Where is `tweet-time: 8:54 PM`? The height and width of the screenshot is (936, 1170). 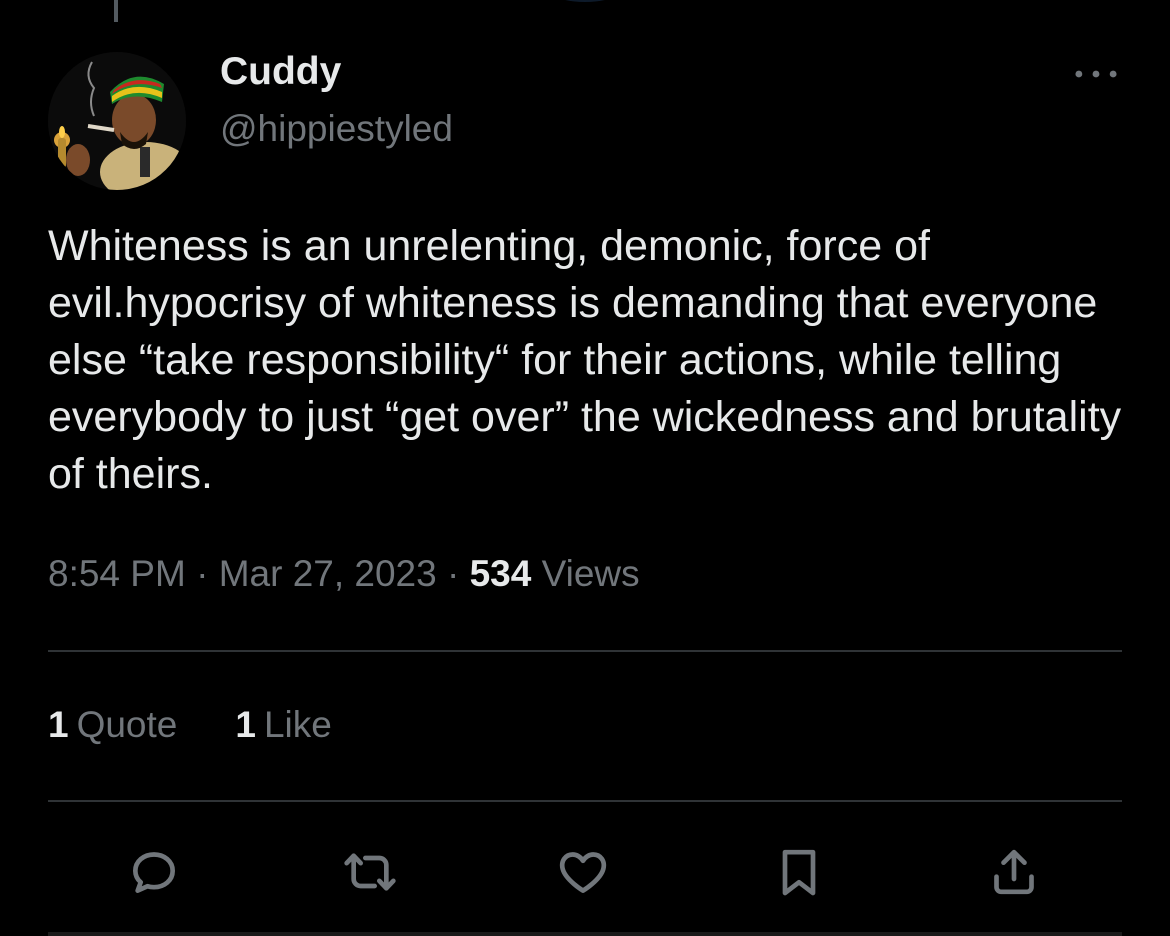 tweet-time: 8:54 PM is located at coordinates (117, 573).